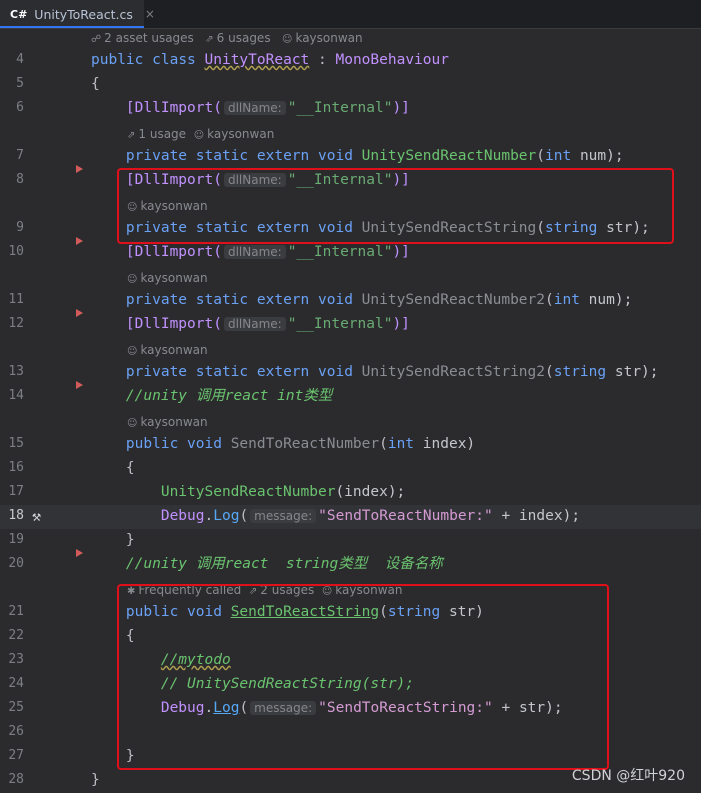  Describe the element at coordinates (200, 134) in the screenshot. I see `codevision-usages: ⇗ 1 usage ☺ kaysonwan` at that location.